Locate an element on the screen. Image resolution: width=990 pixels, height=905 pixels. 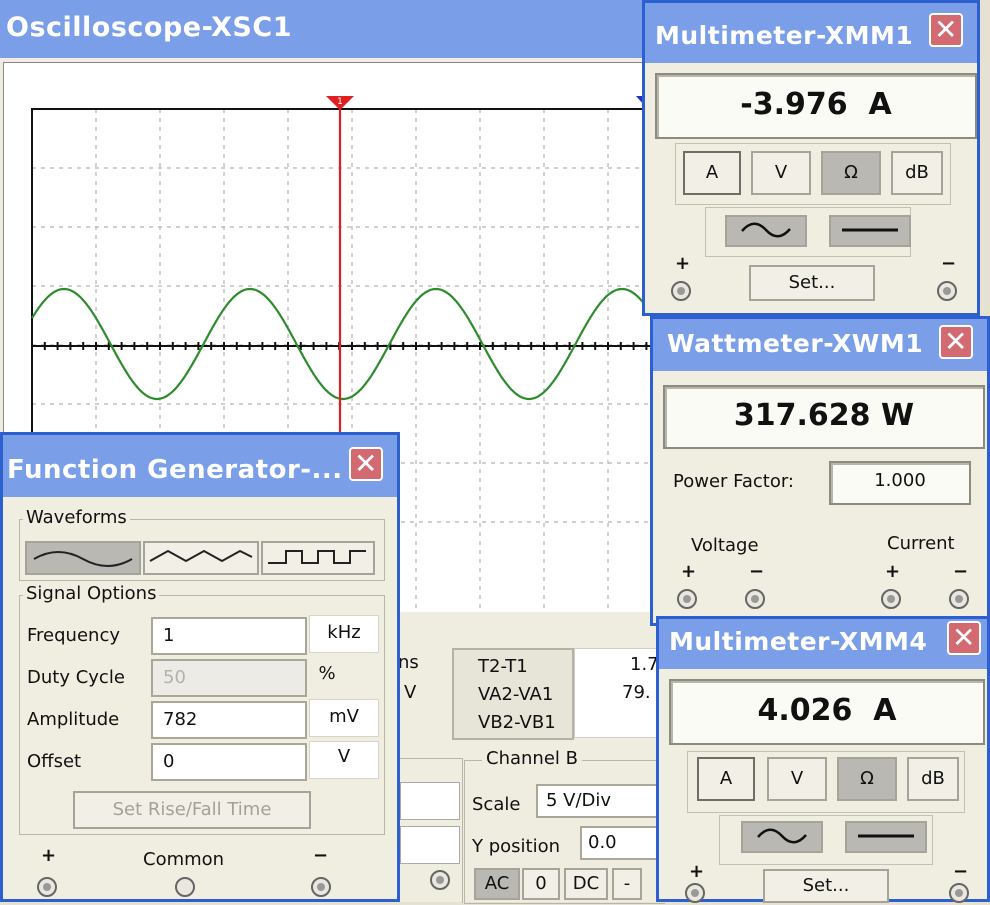
offset-label: Offset is located at coordinates (54, 761).